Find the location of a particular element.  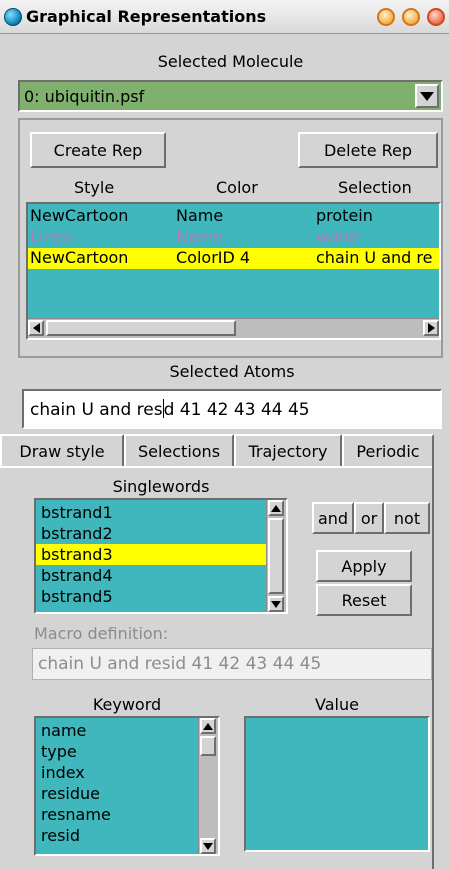

value-label: Value is located at coordinates (337, 704).